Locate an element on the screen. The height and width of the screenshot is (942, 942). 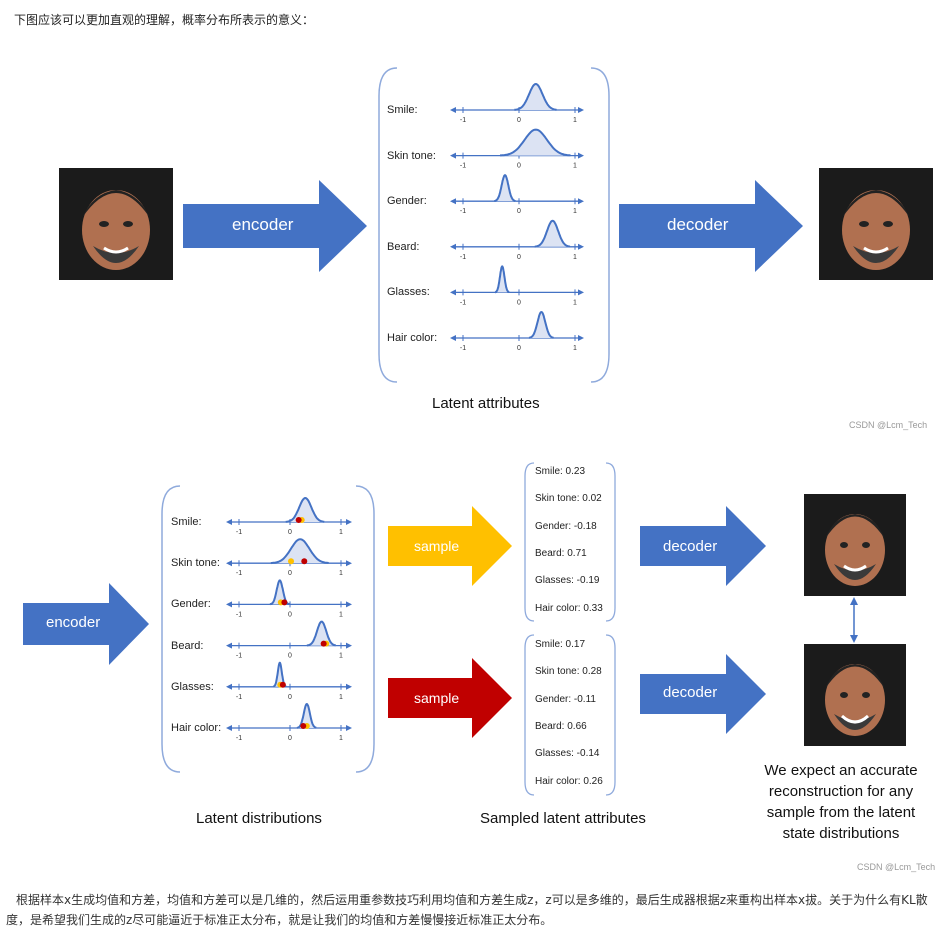
attribute-label: Glasses: is located at coordinates (408, 292).